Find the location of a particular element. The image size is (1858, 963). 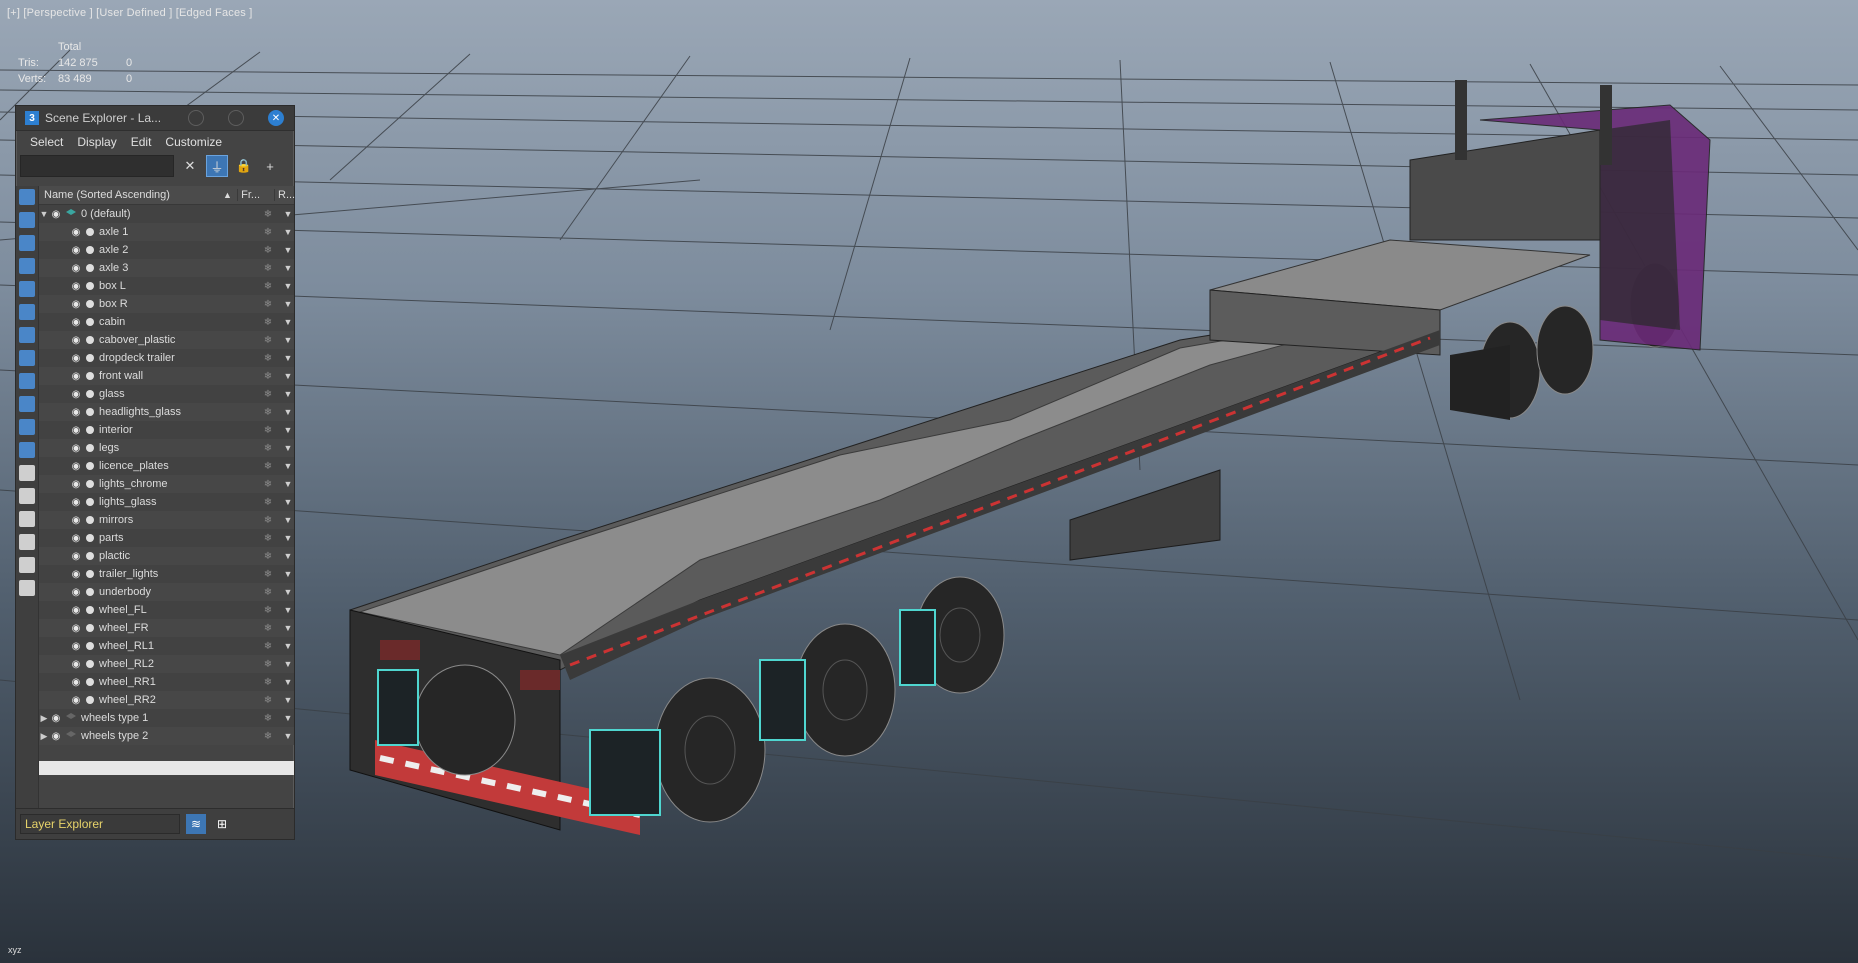

display-invert-icon is located at coordinates (27, 519).